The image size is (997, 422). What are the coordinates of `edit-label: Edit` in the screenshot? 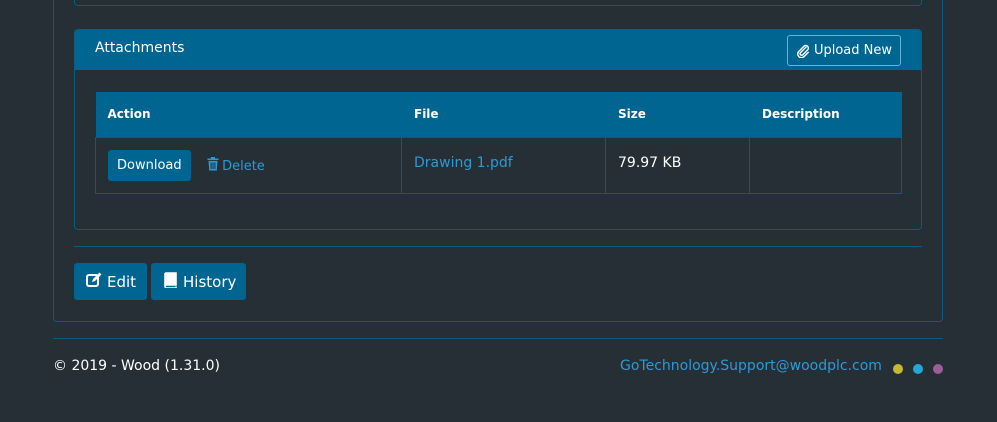 It's located at (122, 281).